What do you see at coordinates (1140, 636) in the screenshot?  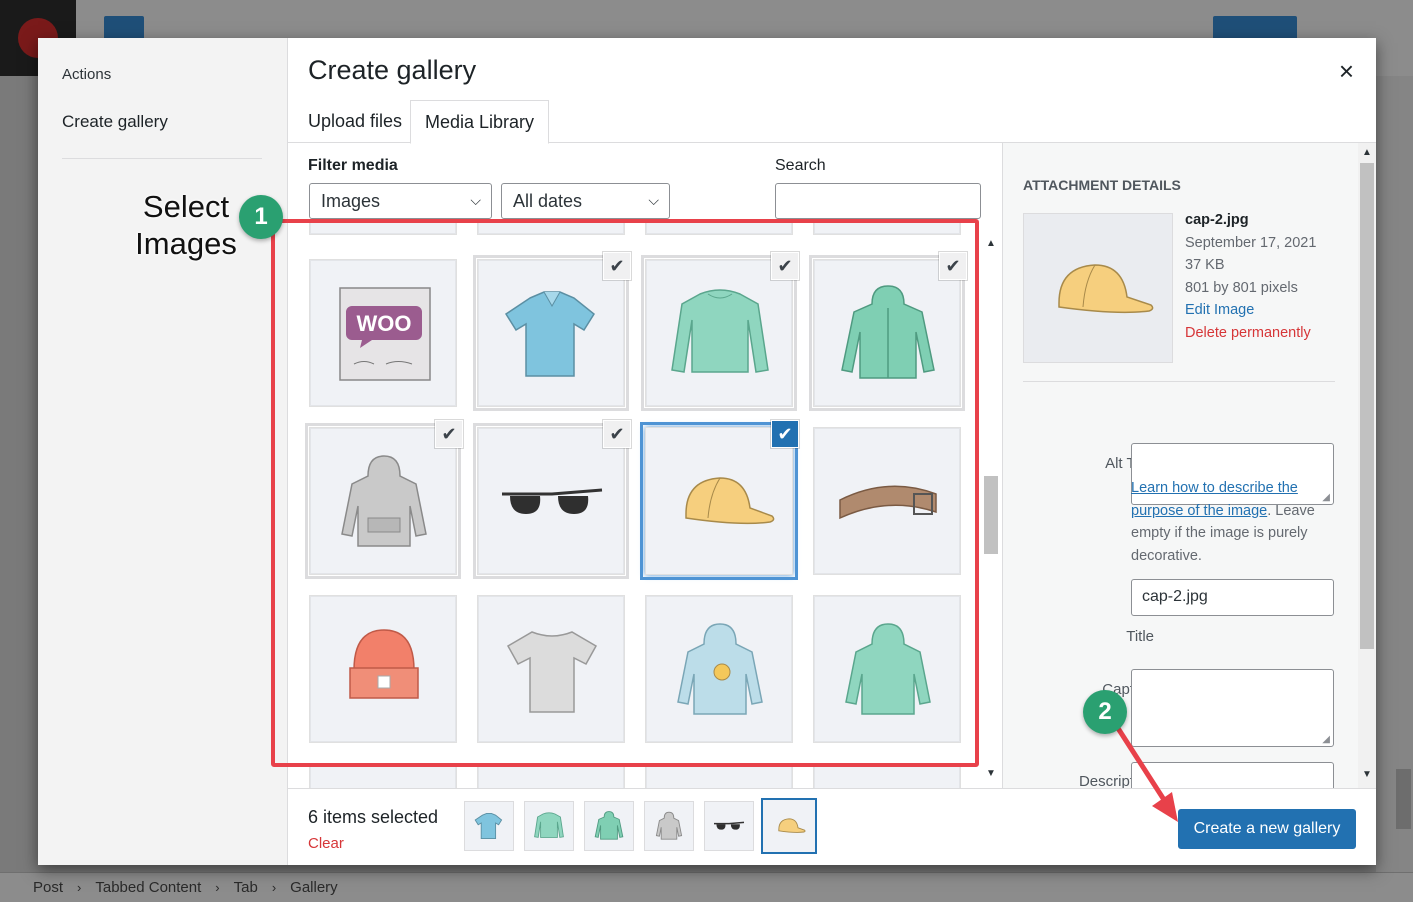 I see `title-label: Title` at bounding box center [1140, 636].